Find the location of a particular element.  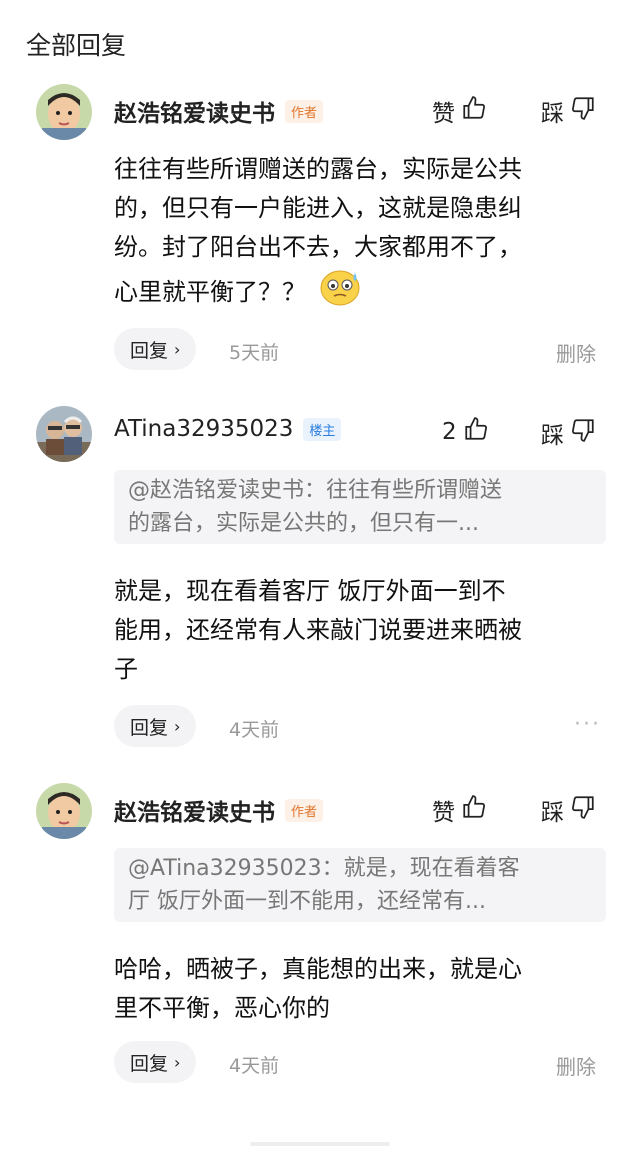

owner-badge: 楼主 is located at coordinates (322, 429).